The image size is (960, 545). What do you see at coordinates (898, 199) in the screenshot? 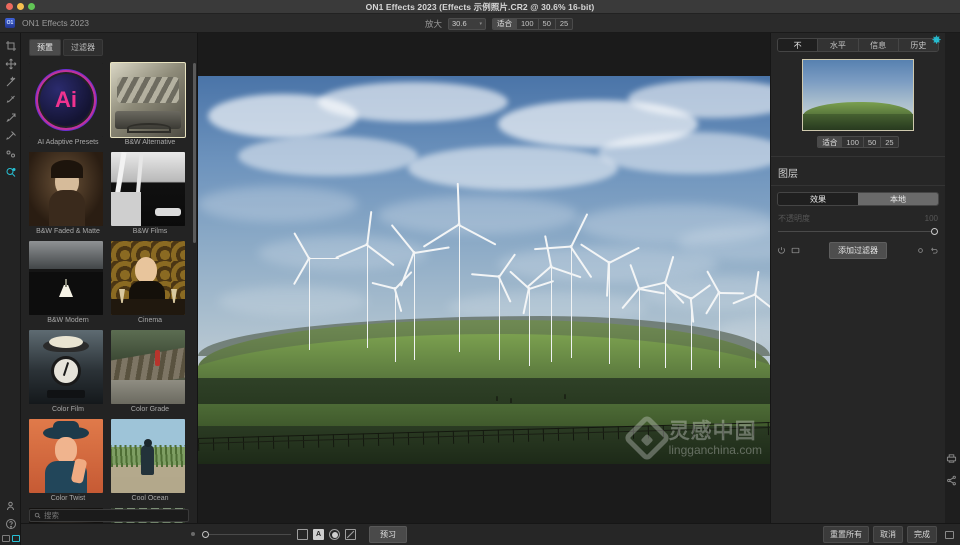
I see `layer-mode-local: 本地` at bounding box center [898, 199].